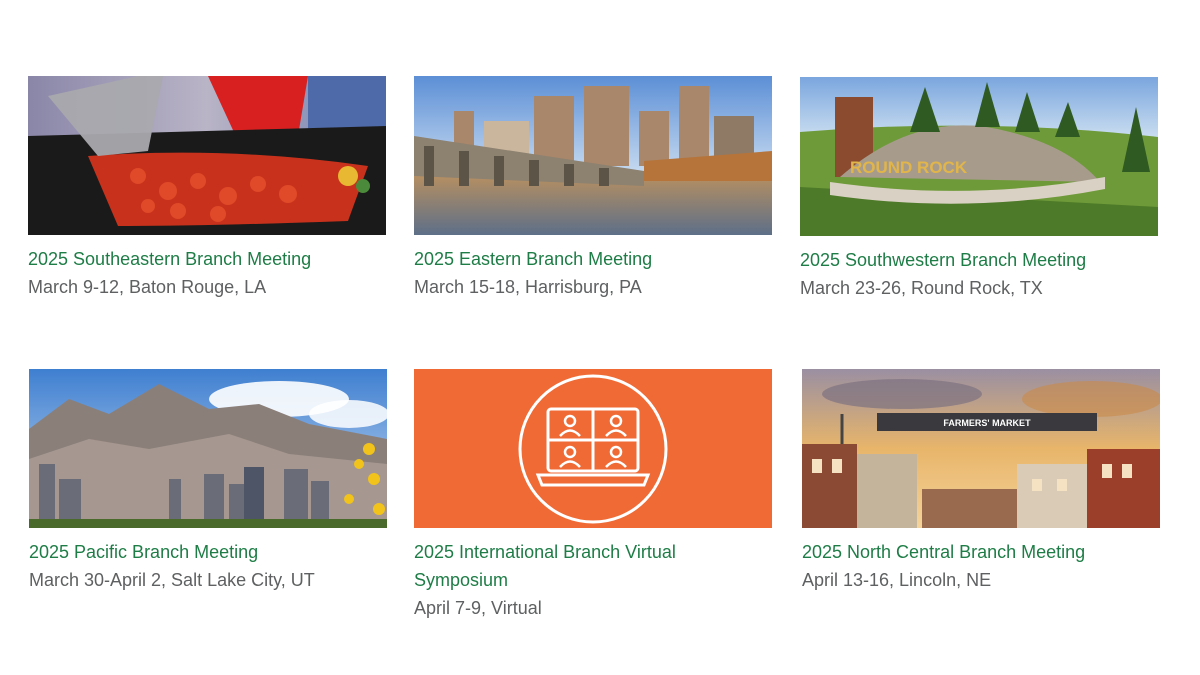 This screenshot has height=675, width=1200. I want to click on meeting-image-salt-lake-city, so click(208, 448).